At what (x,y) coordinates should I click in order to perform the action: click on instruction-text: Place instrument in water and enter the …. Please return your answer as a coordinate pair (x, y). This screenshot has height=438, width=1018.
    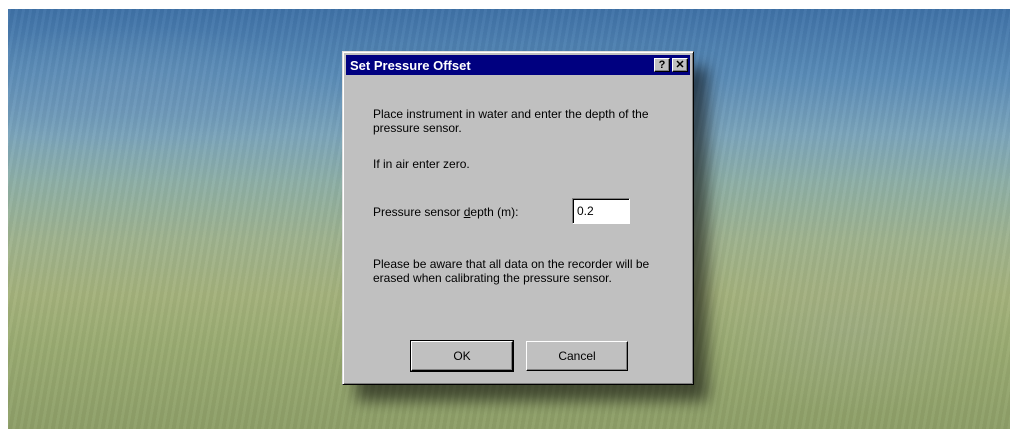
    Looking at the image, I should click on (511, 121).